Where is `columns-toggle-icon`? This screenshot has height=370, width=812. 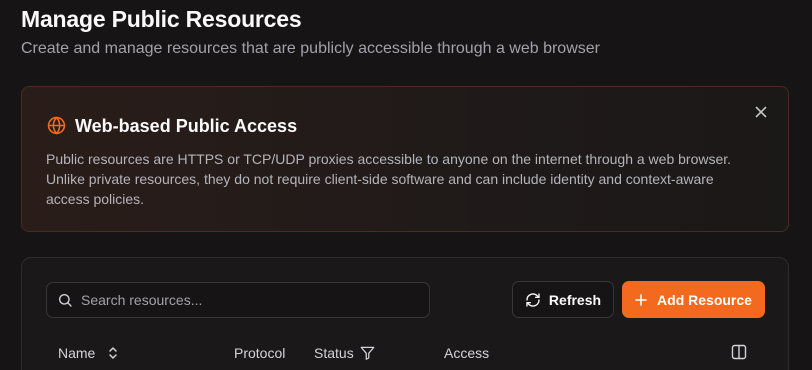 columns-toggle-icon is located at coordinates (739, 352).